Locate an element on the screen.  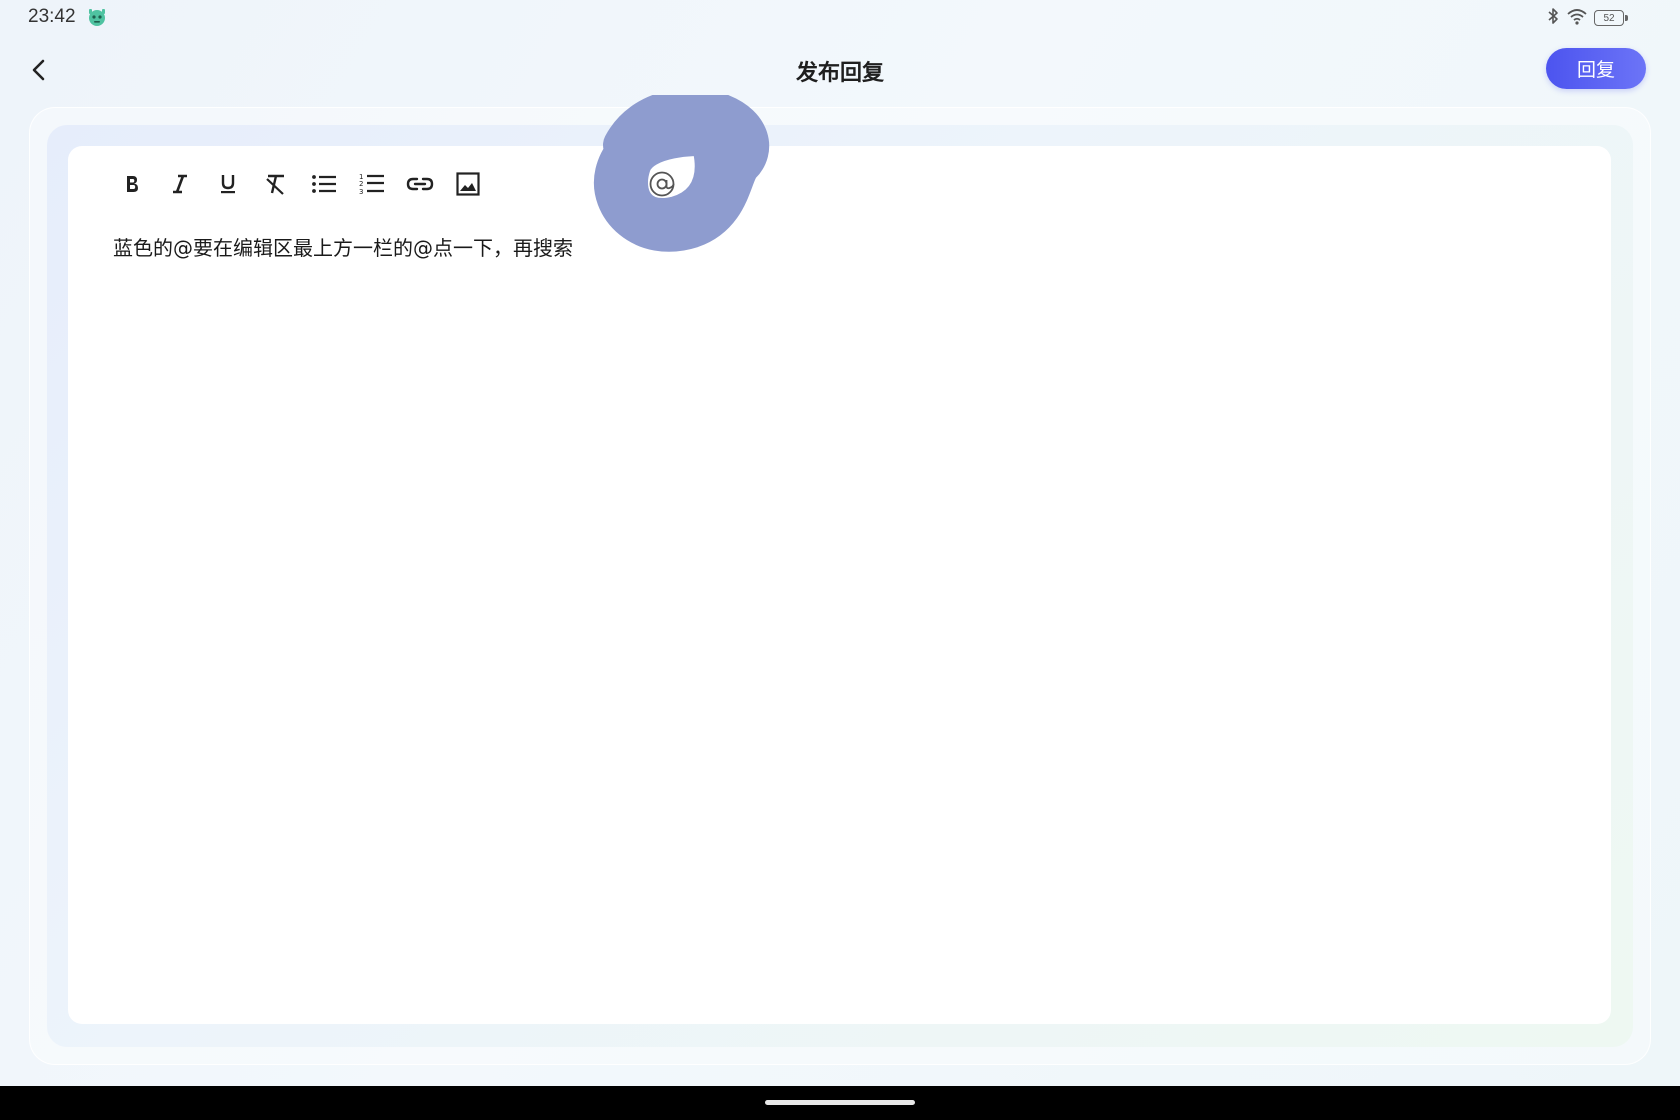
link-icon is located at coordinates (420, 184).